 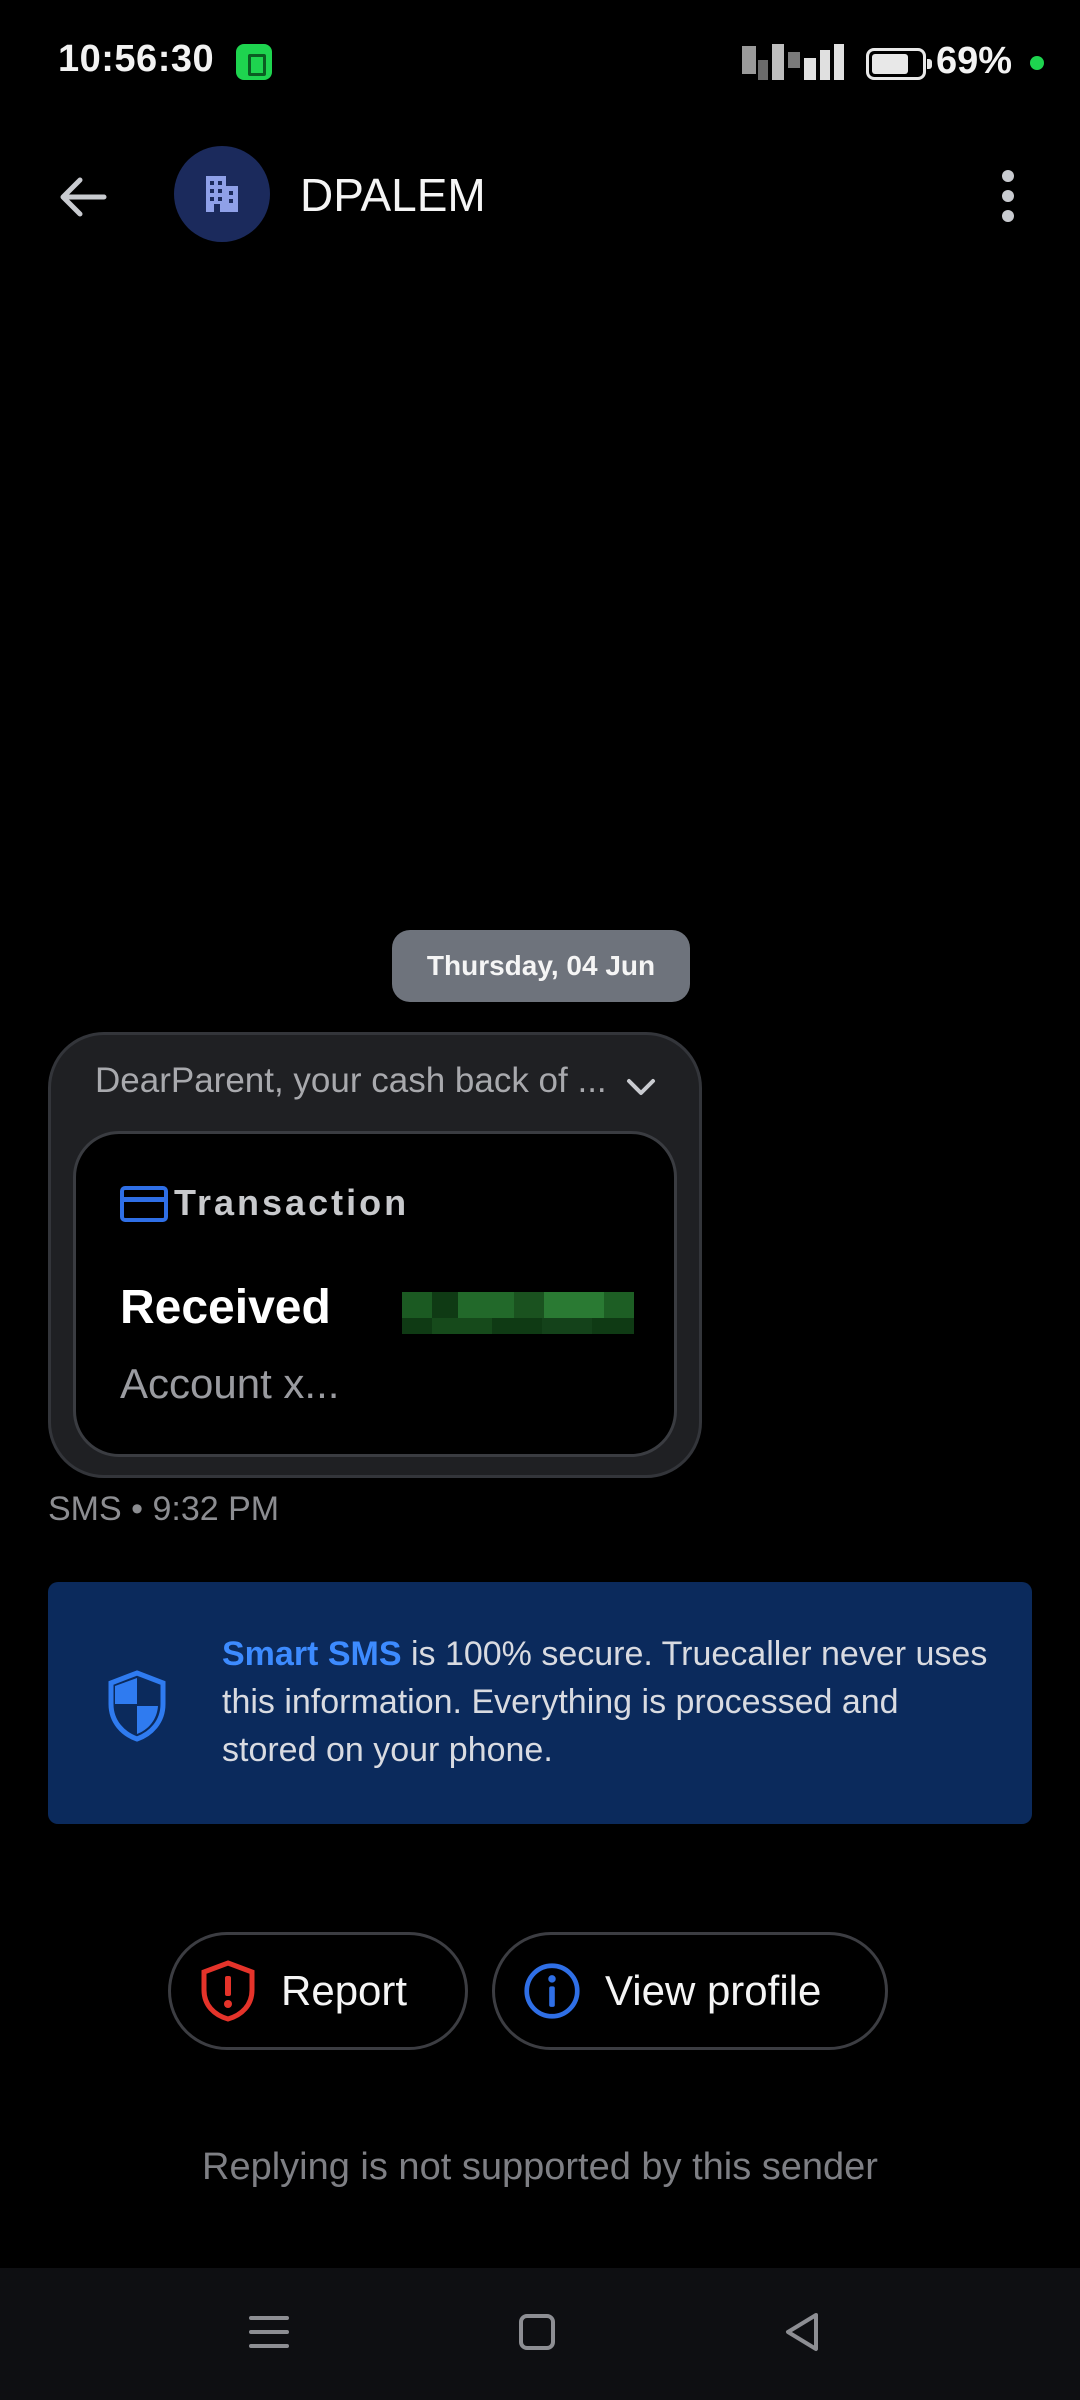 I want to click on system-nav-bar, so click(x=540, y=2334).